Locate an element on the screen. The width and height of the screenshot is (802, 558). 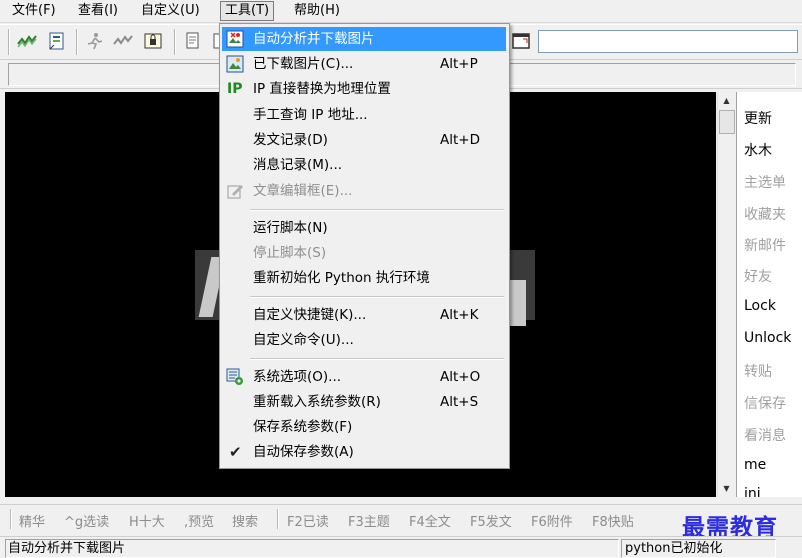
book-icon is located at coordinates (57, 41).